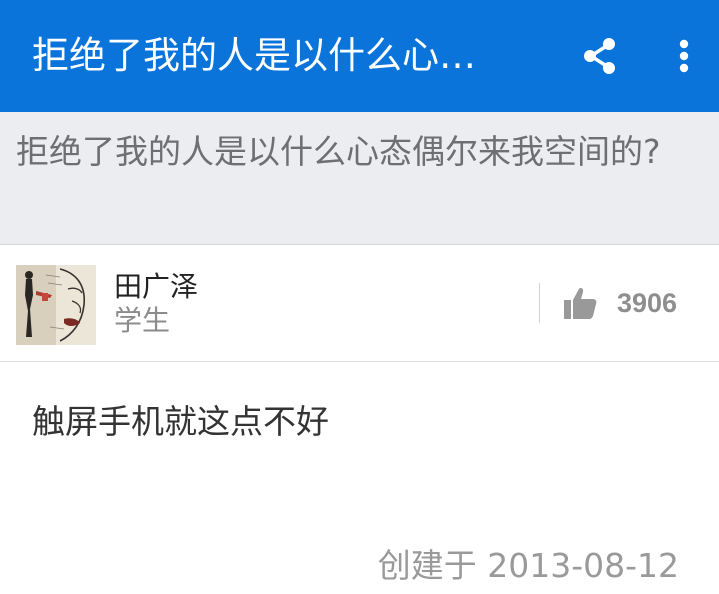 This screenshot has width=719, height=594. What do you see at coordinates (528, 565) in the screenshot?
I see `created-date: 创建于 2013-08-12` at bounding box center [528, 565].